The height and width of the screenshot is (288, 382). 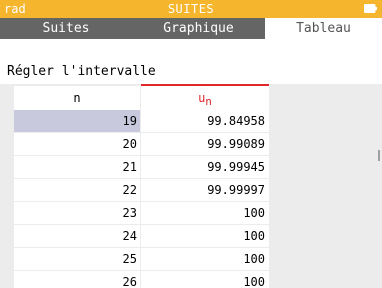 I want to click on cell-n: 25, so click(x=77, y=259).